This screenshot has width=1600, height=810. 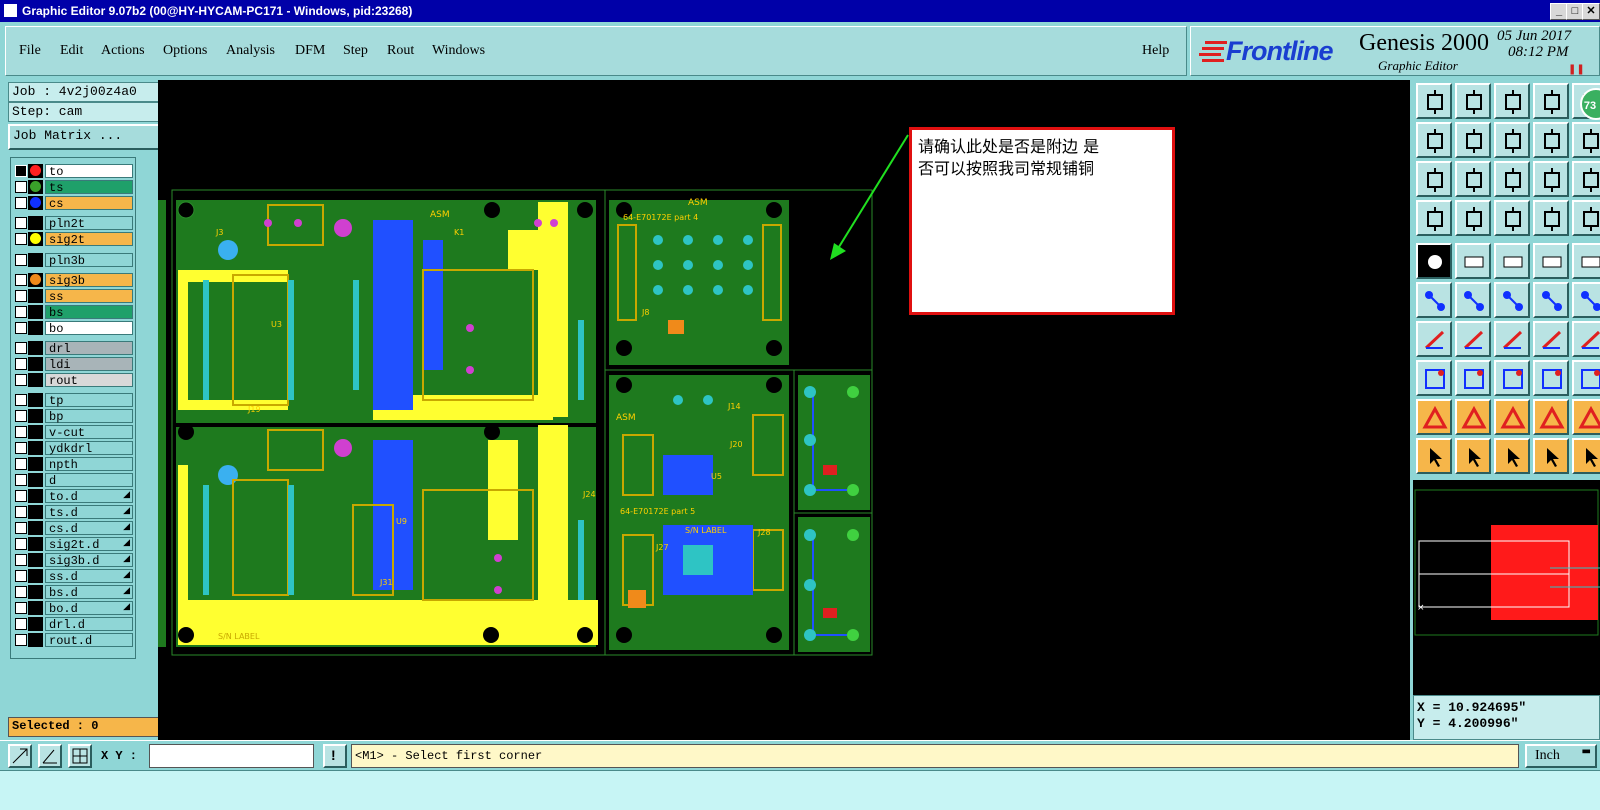 I want to click on xy-input, so click(x=231, y=756).